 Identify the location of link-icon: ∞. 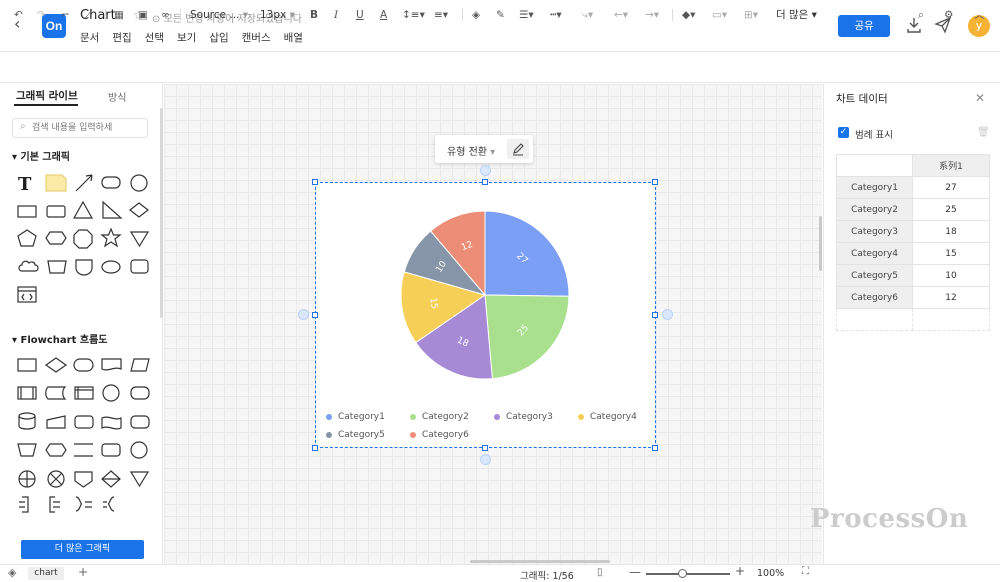
(165, 15).